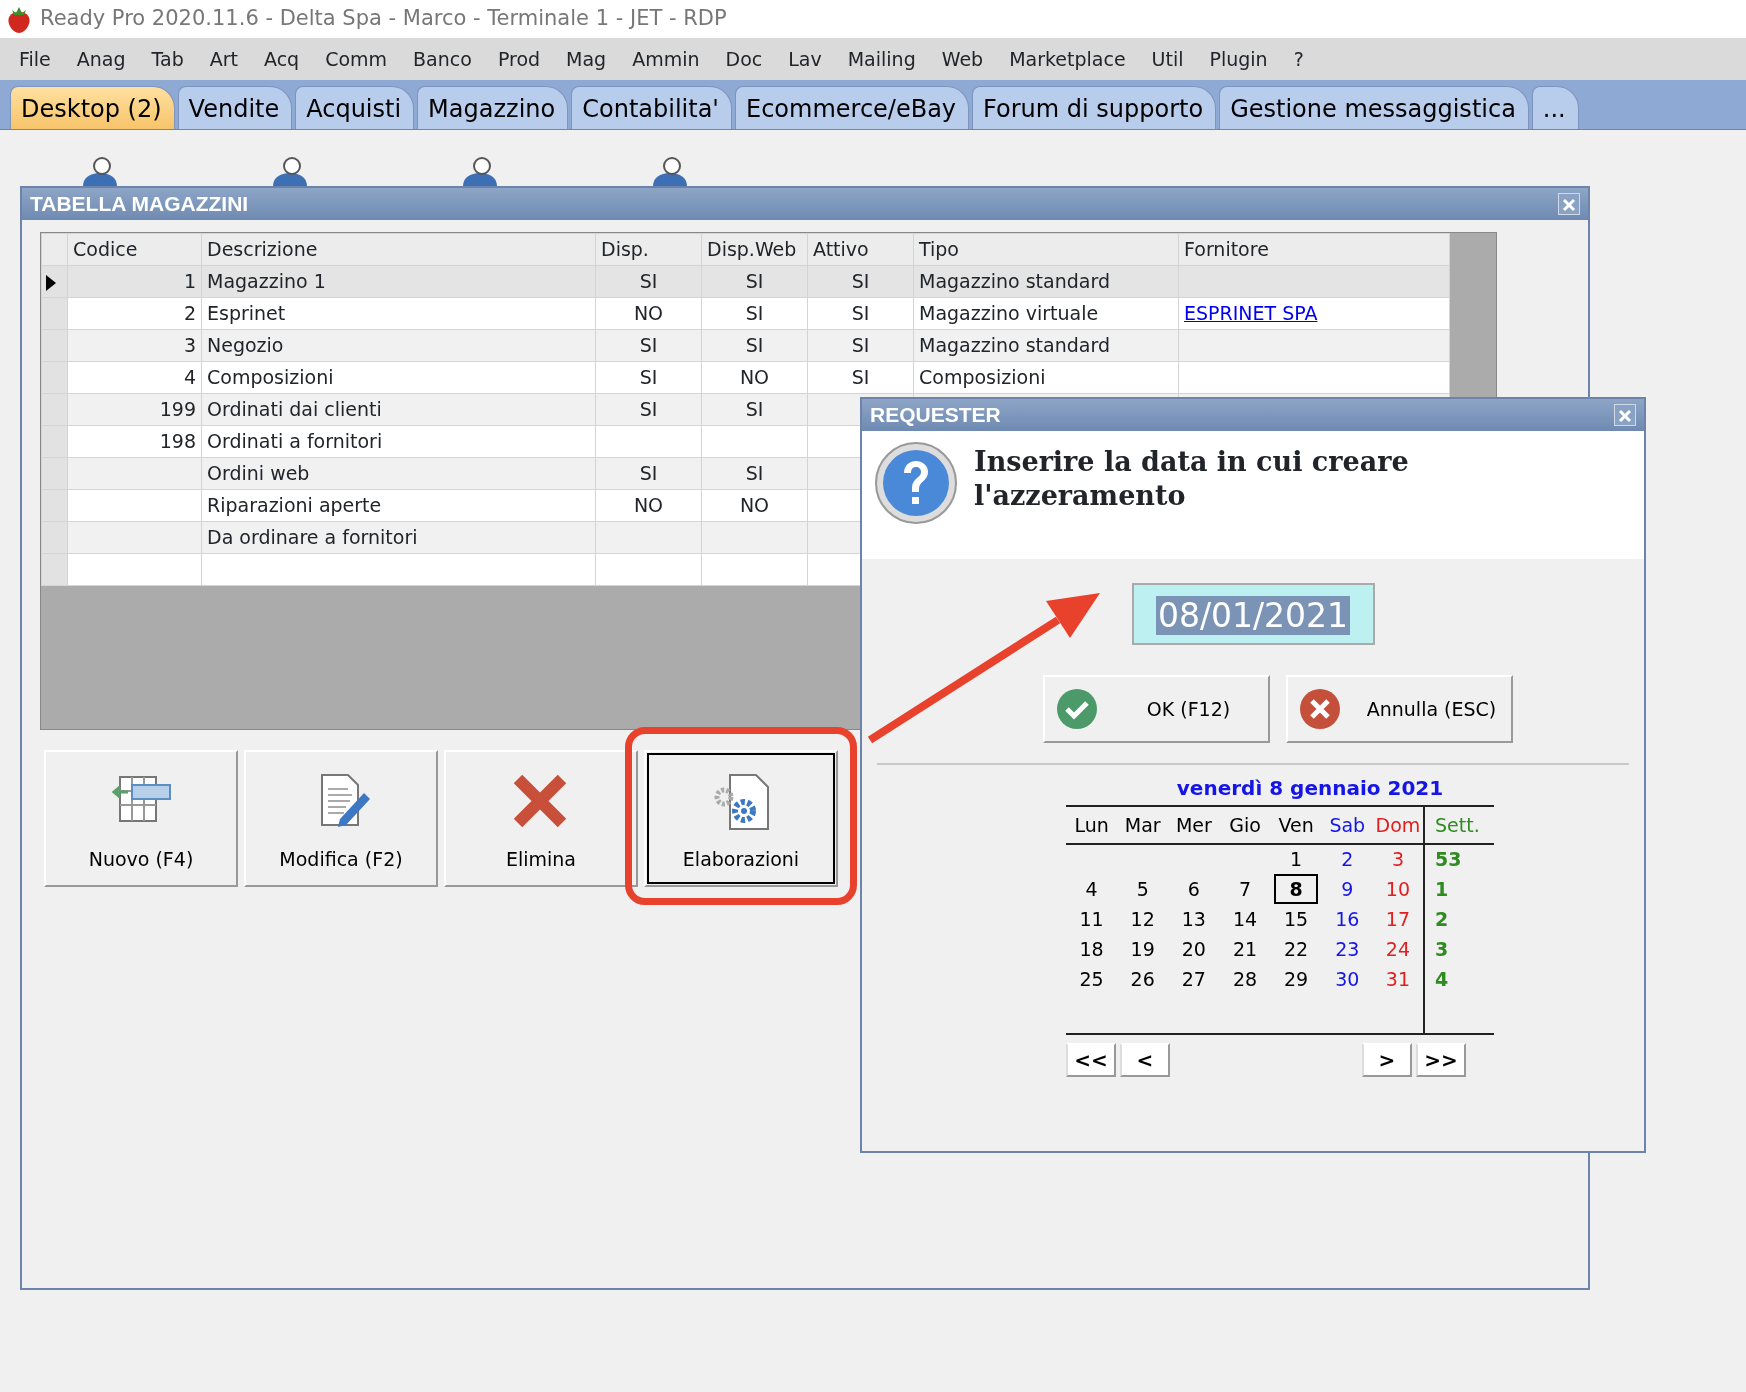 This screenshot has height=1392, width=1746. Describe the element at coordinates (294, 409) in the screenshot. I see `table-cell: Ordinati dai clienti` at that location.